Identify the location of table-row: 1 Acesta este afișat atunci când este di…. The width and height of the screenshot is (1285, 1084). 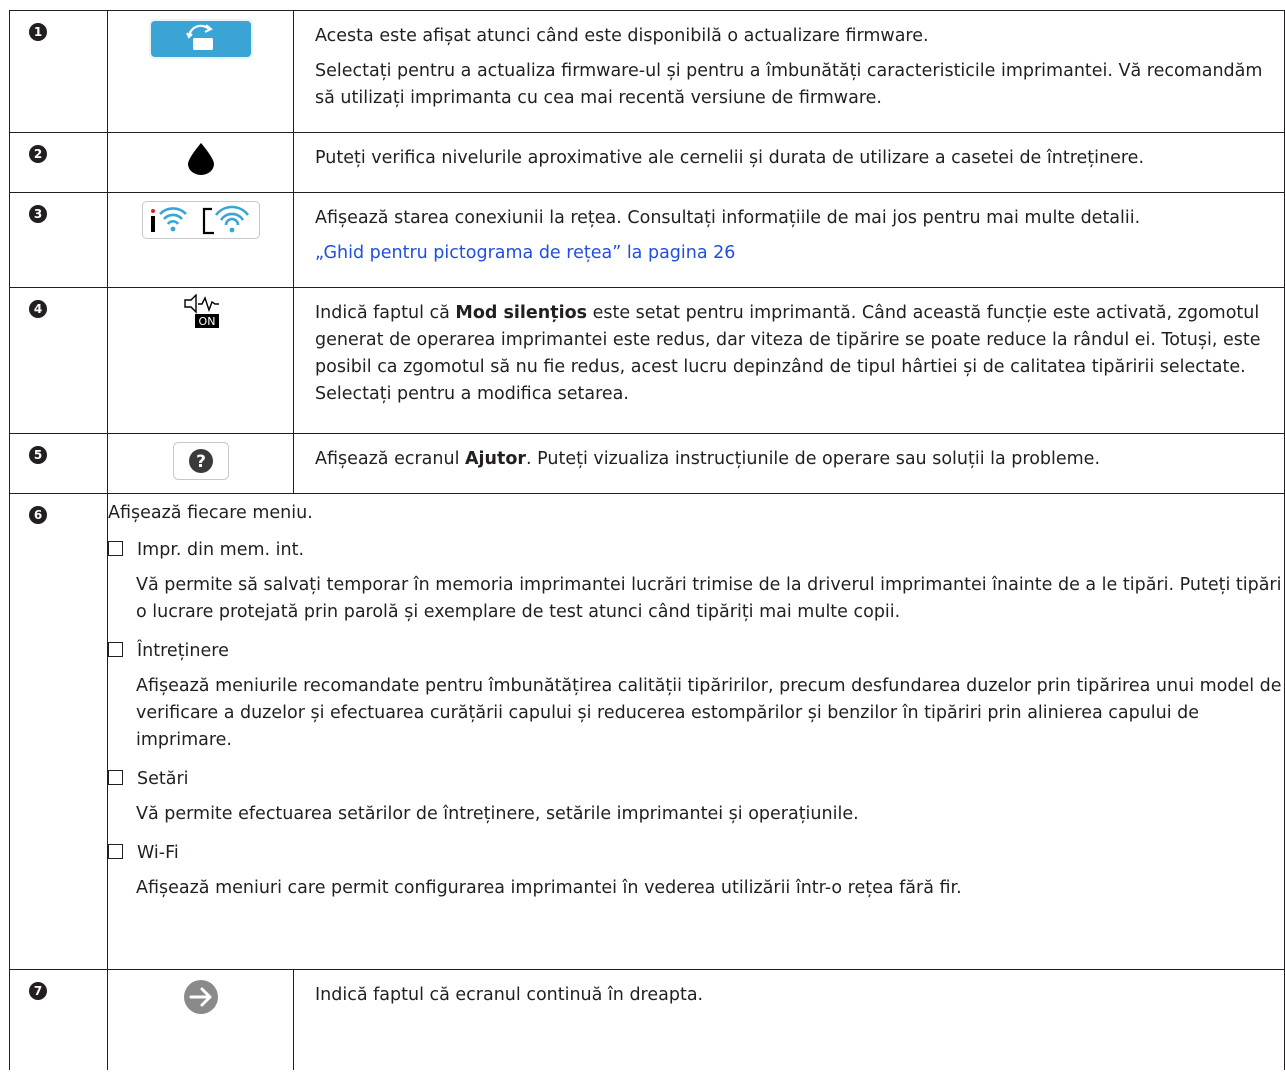
(647, 71).